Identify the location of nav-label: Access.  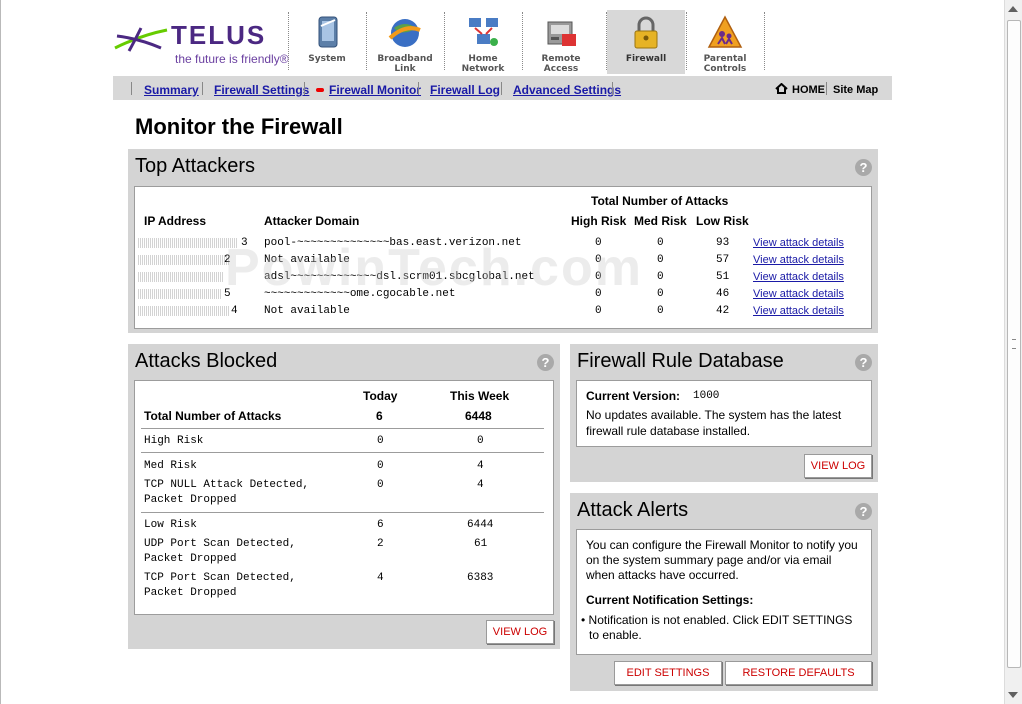
(561, 69).